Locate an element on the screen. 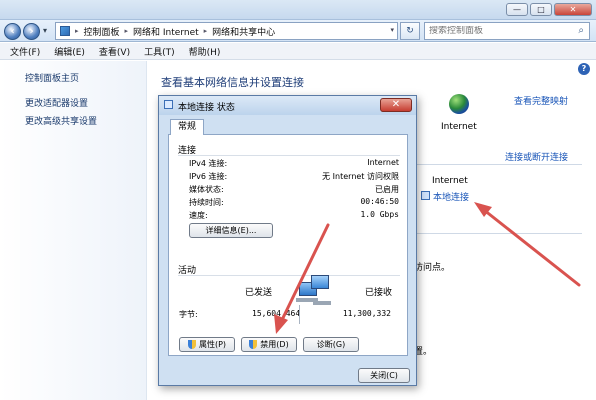 This screenshot has height=400, width=596. refresh-icon: ↻ is located at coordinates (410, 31).